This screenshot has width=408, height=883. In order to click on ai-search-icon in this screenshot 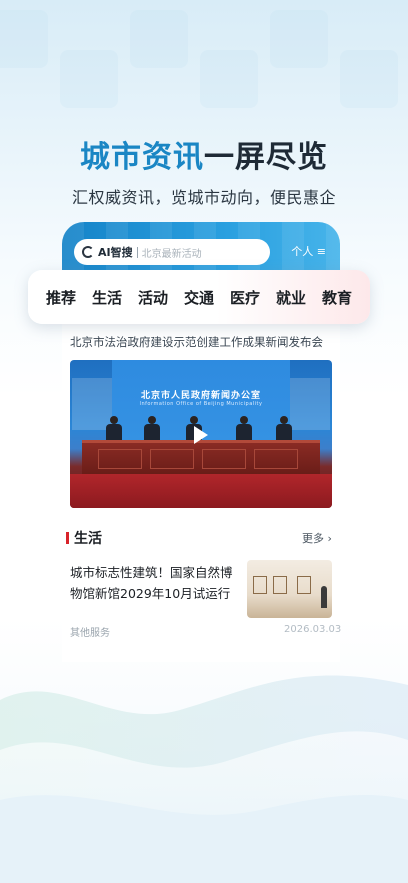, I will do `click(88, 252)`.